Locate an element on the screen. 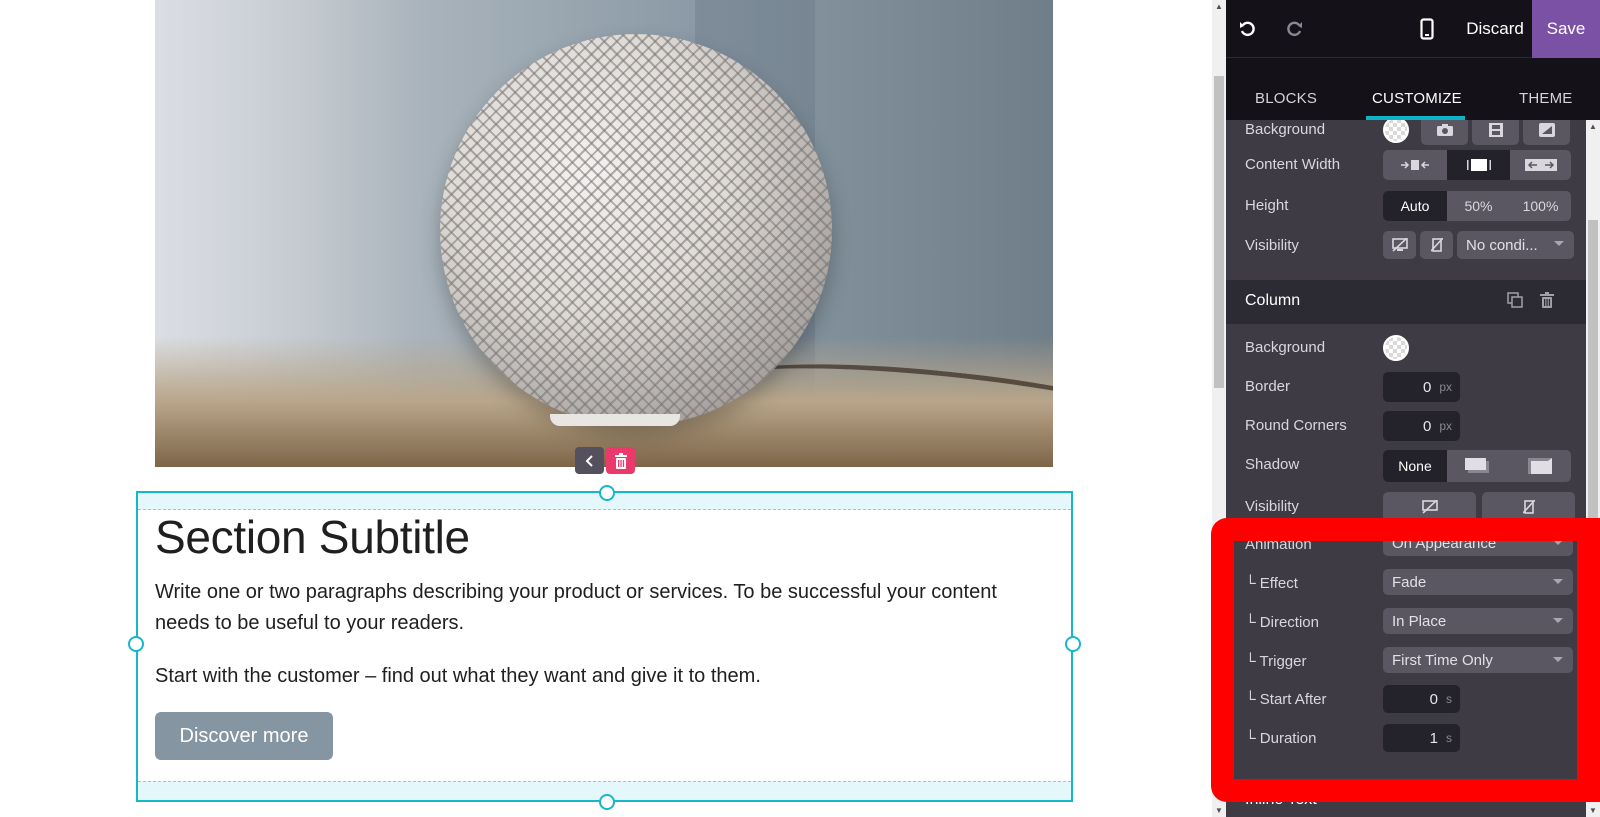 The width and height of the screenshot is (1600, 817). round-corners-input: 0 px is located at coordinates (1421, 426).